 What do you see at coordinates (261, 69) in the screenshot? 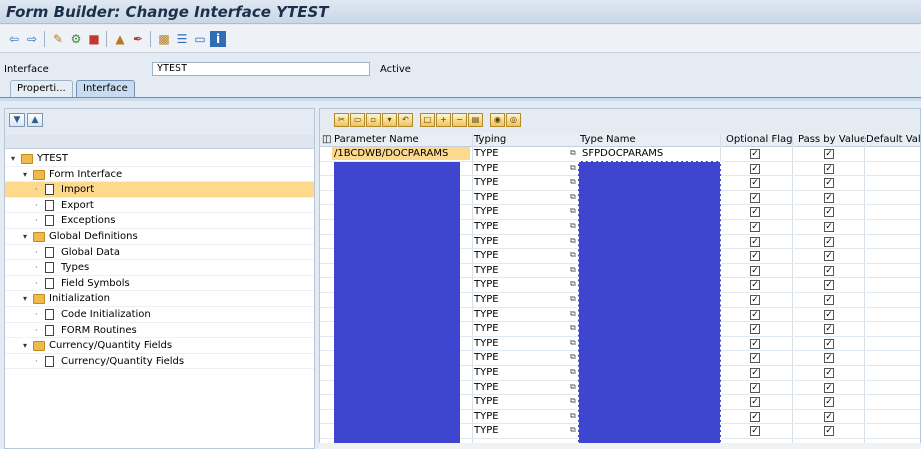
I see `interface-field: YTEST` at bounding box center [261, 69].